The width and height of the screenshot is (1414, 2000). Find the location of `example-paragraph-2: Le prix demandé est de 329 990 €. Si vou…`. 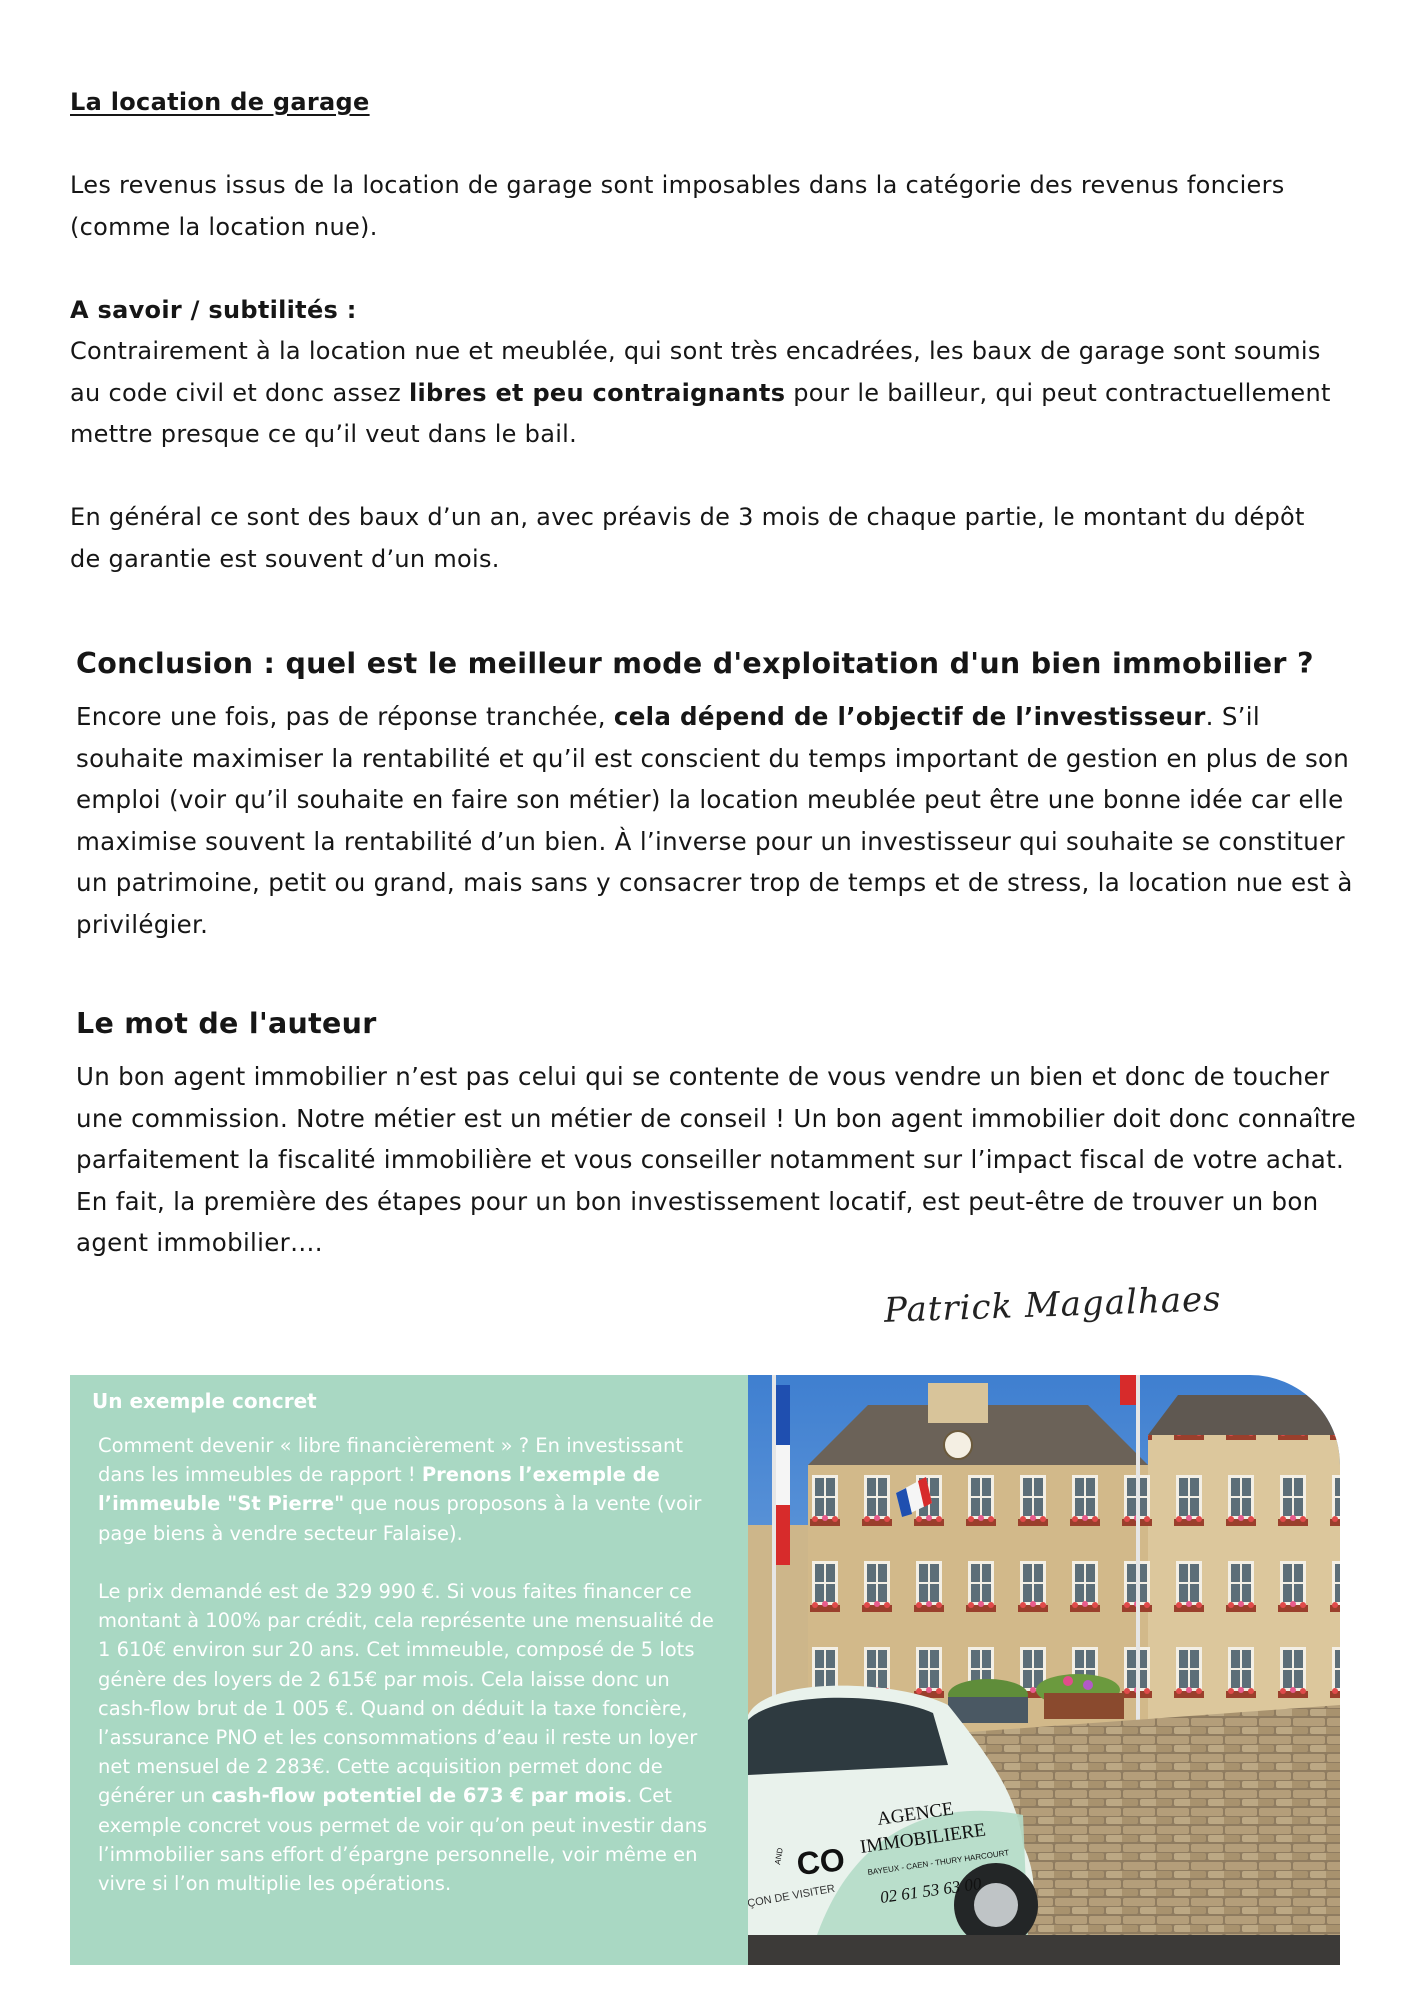

example-paragraph-2: Le prix demandé est de 329 990 €. Si vou… is located at coordinates (406, 1738).